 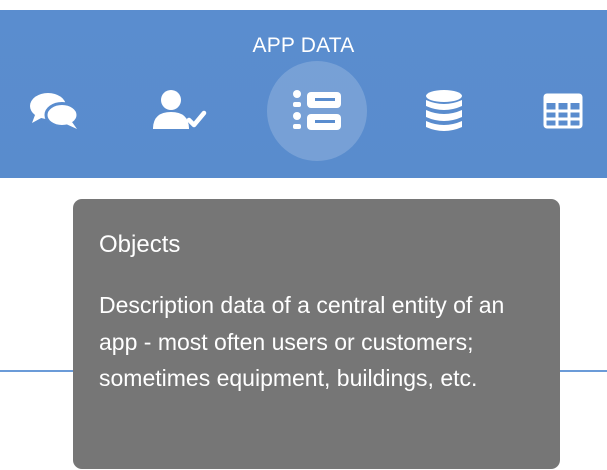 I want to click on tab-objects, so click(x=317, y=111).